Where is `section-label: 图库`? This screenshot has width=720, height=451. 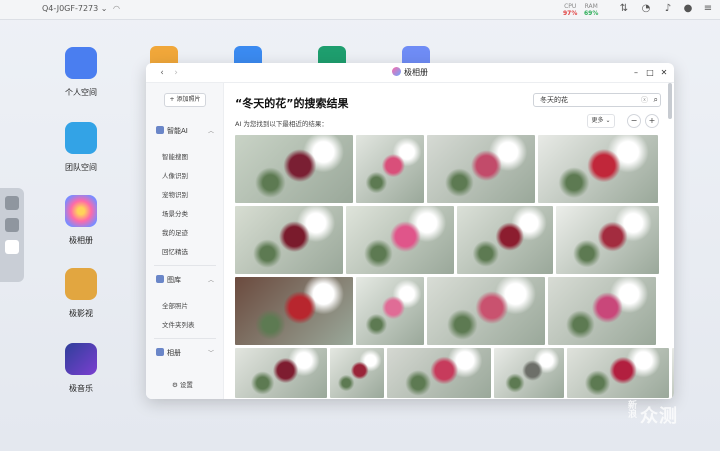
section-label: 图库 is located at coordinates (174, 280).